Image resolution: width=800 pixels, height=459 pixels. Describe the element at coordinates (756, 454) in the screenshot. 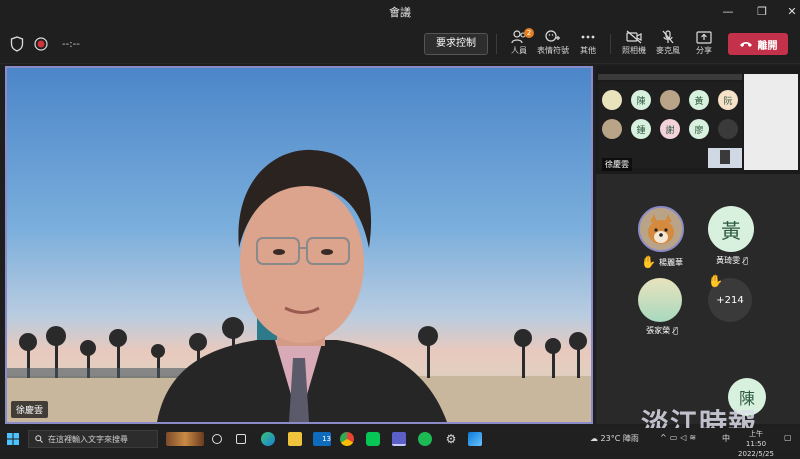

I see `clock-date: 2022/5/25` at that location.